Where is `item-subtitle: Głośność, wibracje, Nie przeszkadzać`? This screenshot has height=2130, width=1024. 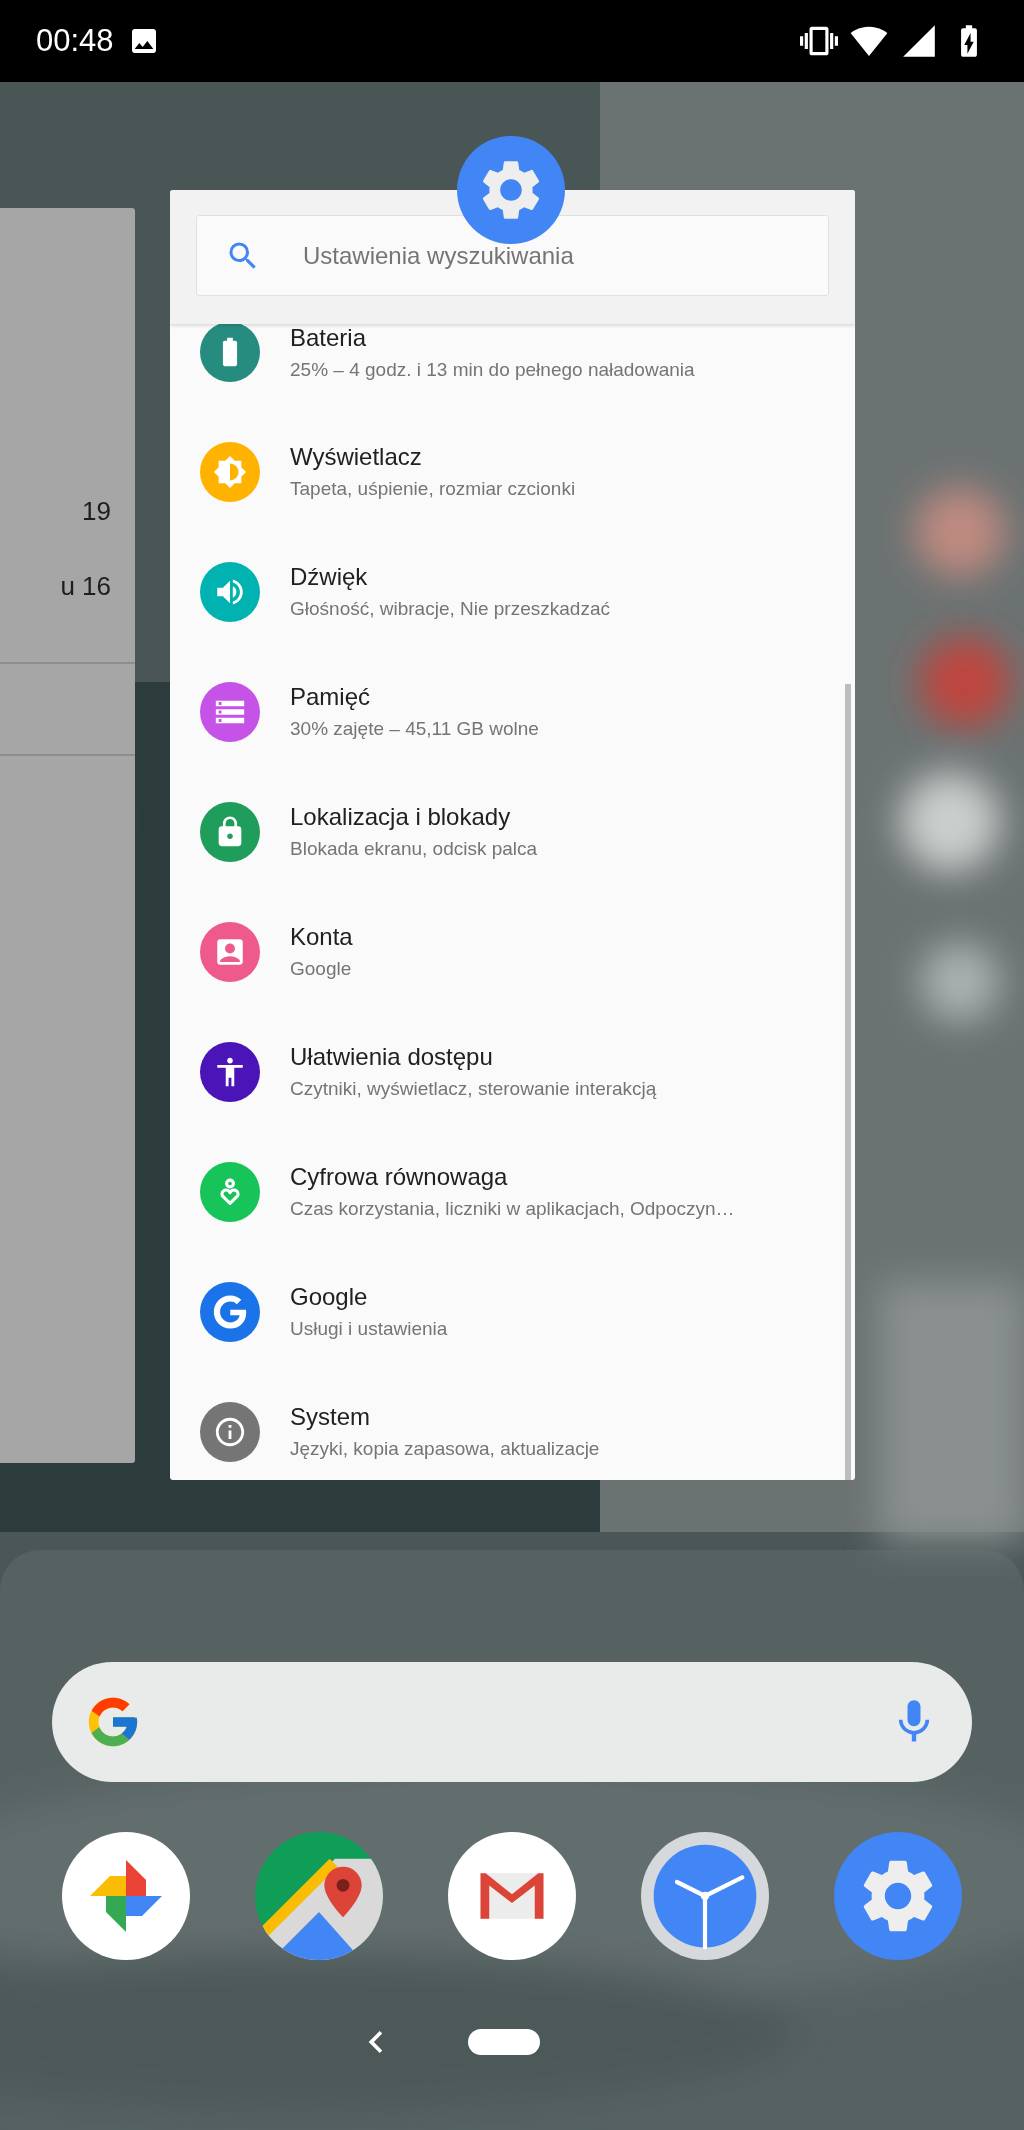 item-subtitle: Głośność, wibracje, Nie przeszkadzać is located at coordinates (450, 609).